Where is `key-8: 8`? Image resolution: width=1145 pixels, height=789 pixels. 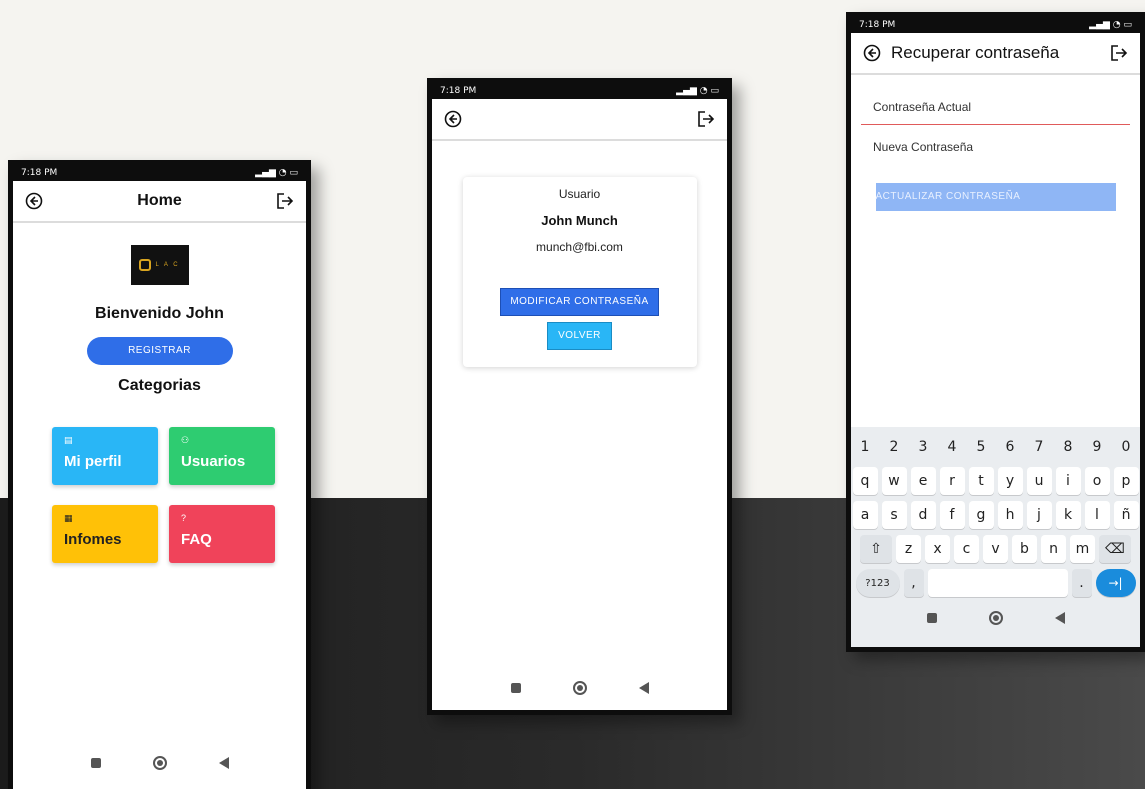 key-8: 8 is located at coordinates (1068, 447).